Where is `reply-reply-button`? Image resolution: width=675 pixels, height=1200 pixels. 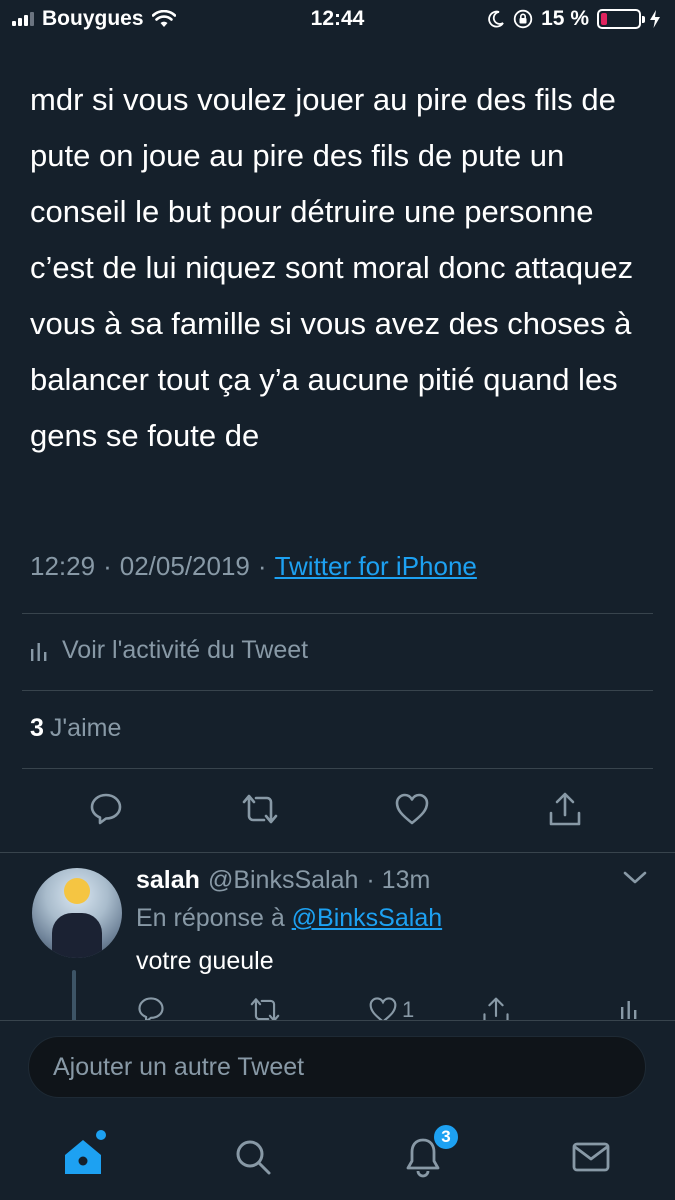 reply-reply-button is located at coordinates (151, 1009).